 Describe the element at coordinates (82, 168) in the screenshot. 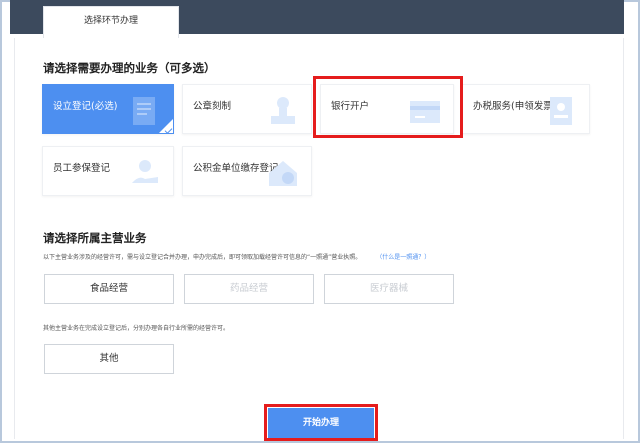

I see `card-label: 员工参保登记` at that location.